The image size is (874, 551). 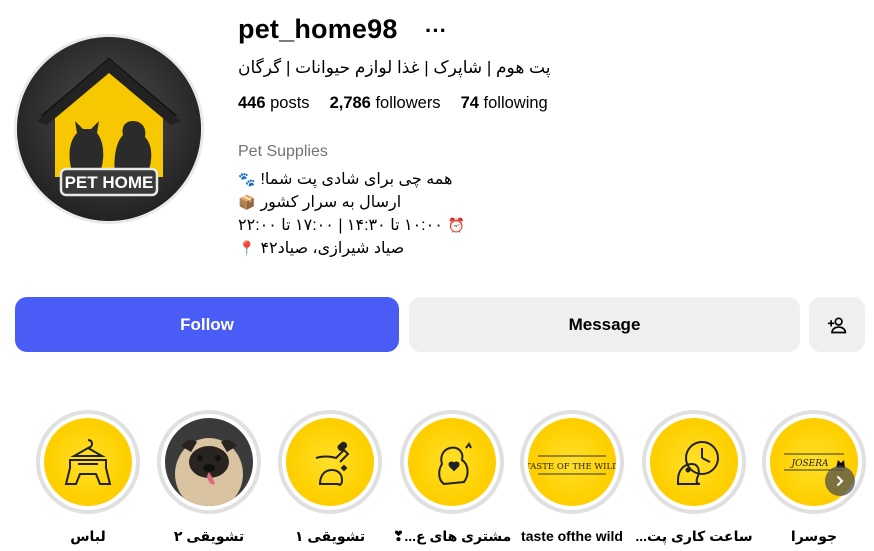 What do you see at coordinates (572, 477) in the screenshot?
I see `highlight-taste-of-the-wild: TASTE OF THE WILD taste ofthe wild` at bounding box center [572, 477].